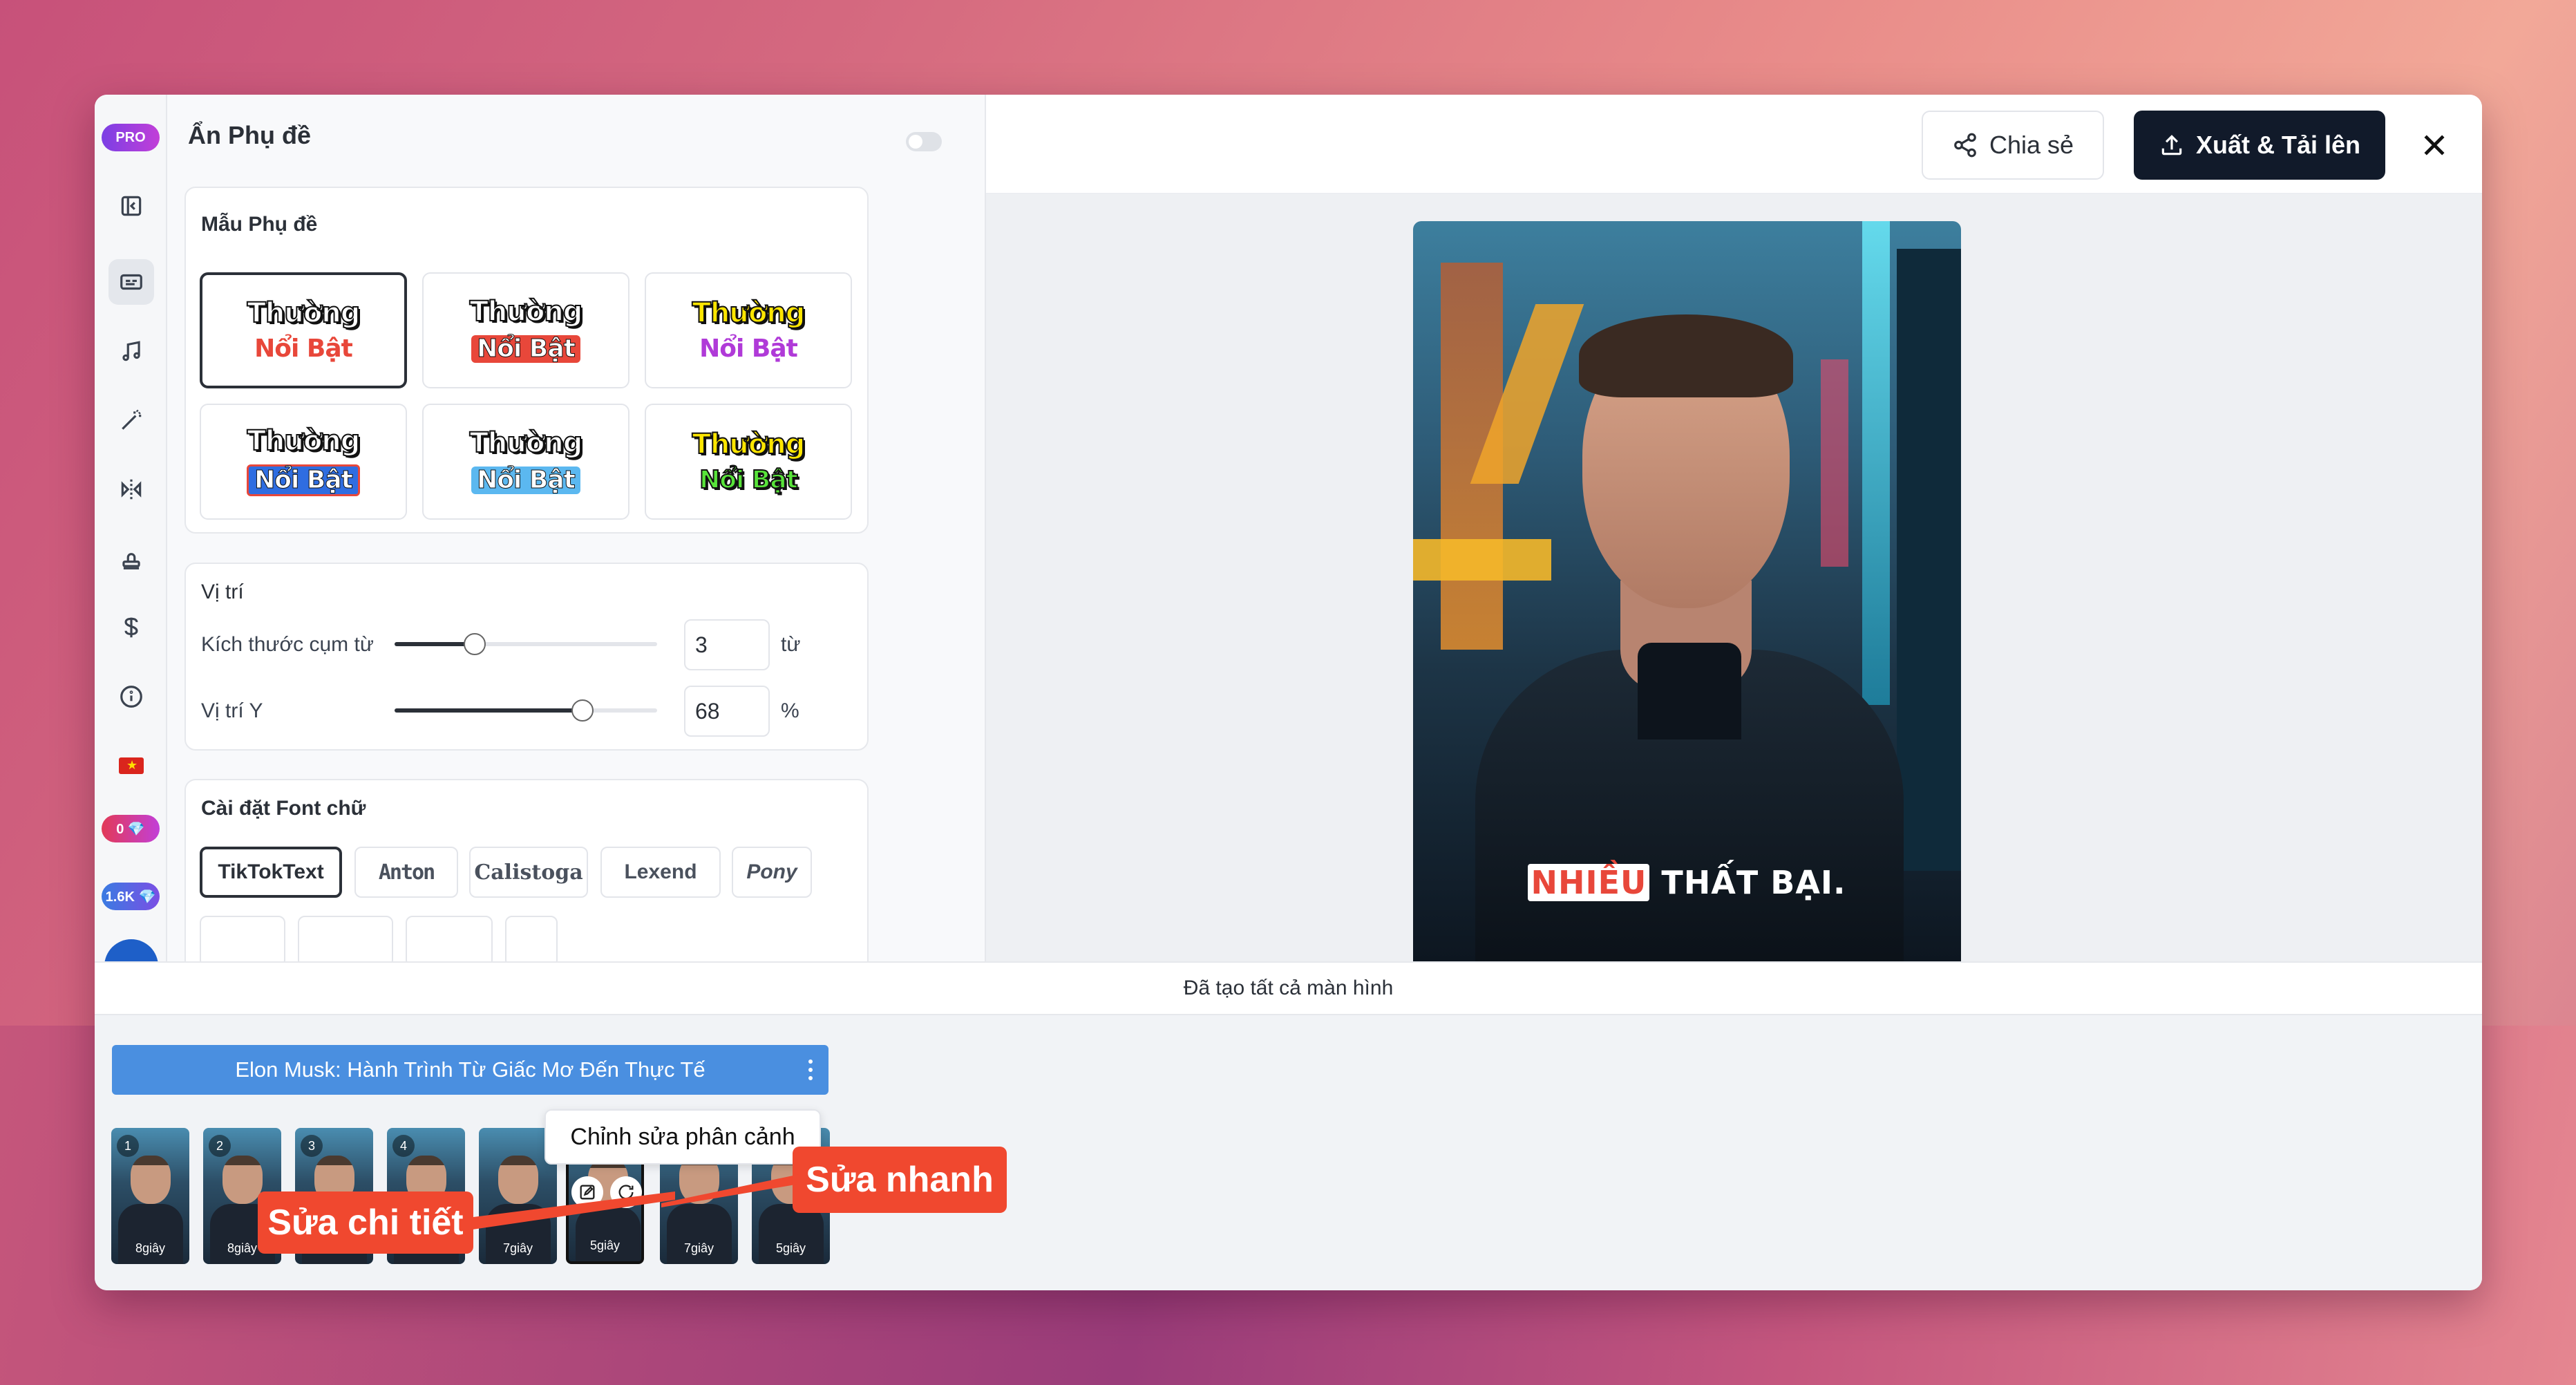 This screenshot has width=2576, height=1385. I want to click on template-option-2: Thường Nổi Bật, so click(525, 330).